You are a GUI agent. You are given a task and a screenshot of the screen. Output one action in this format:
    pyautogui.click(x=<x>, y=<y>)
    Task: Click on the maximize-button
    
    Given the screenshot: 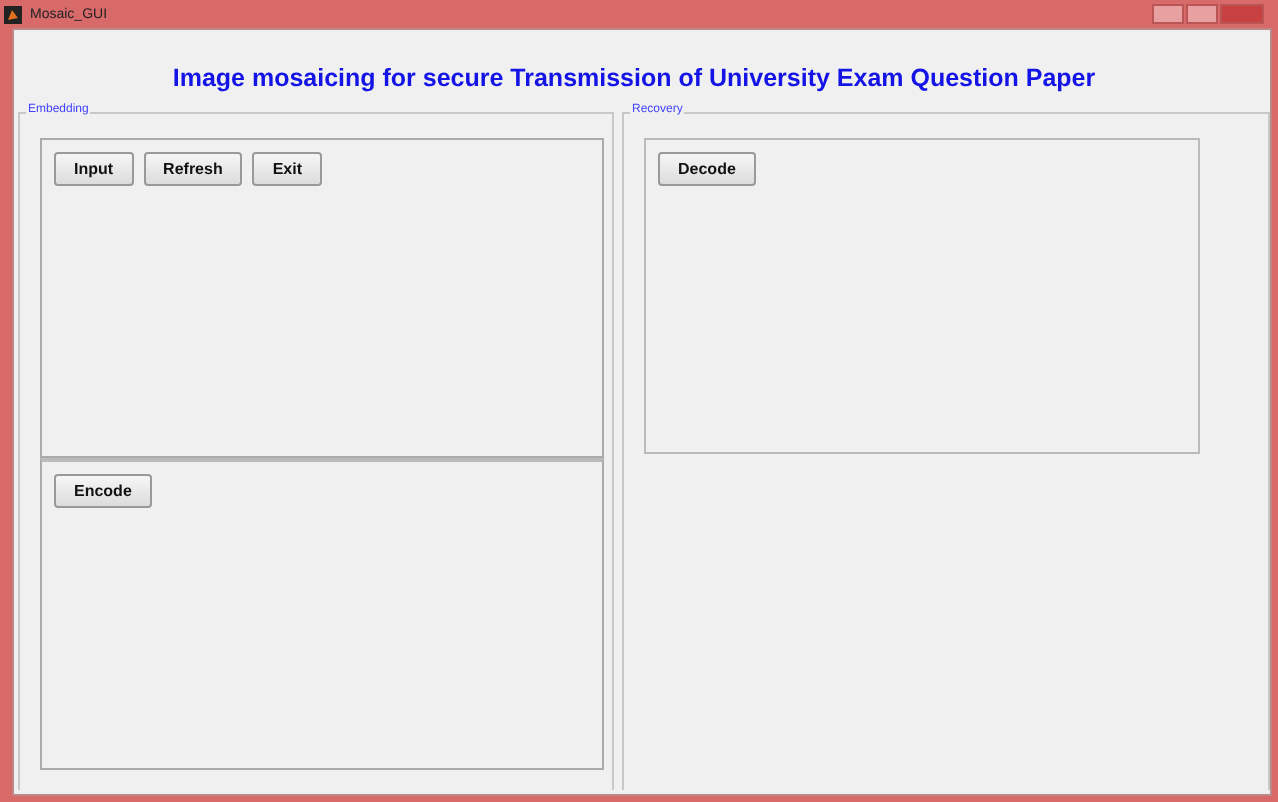 What is the action you would take?
    pyautogui.click(x=1202, y=14)
    